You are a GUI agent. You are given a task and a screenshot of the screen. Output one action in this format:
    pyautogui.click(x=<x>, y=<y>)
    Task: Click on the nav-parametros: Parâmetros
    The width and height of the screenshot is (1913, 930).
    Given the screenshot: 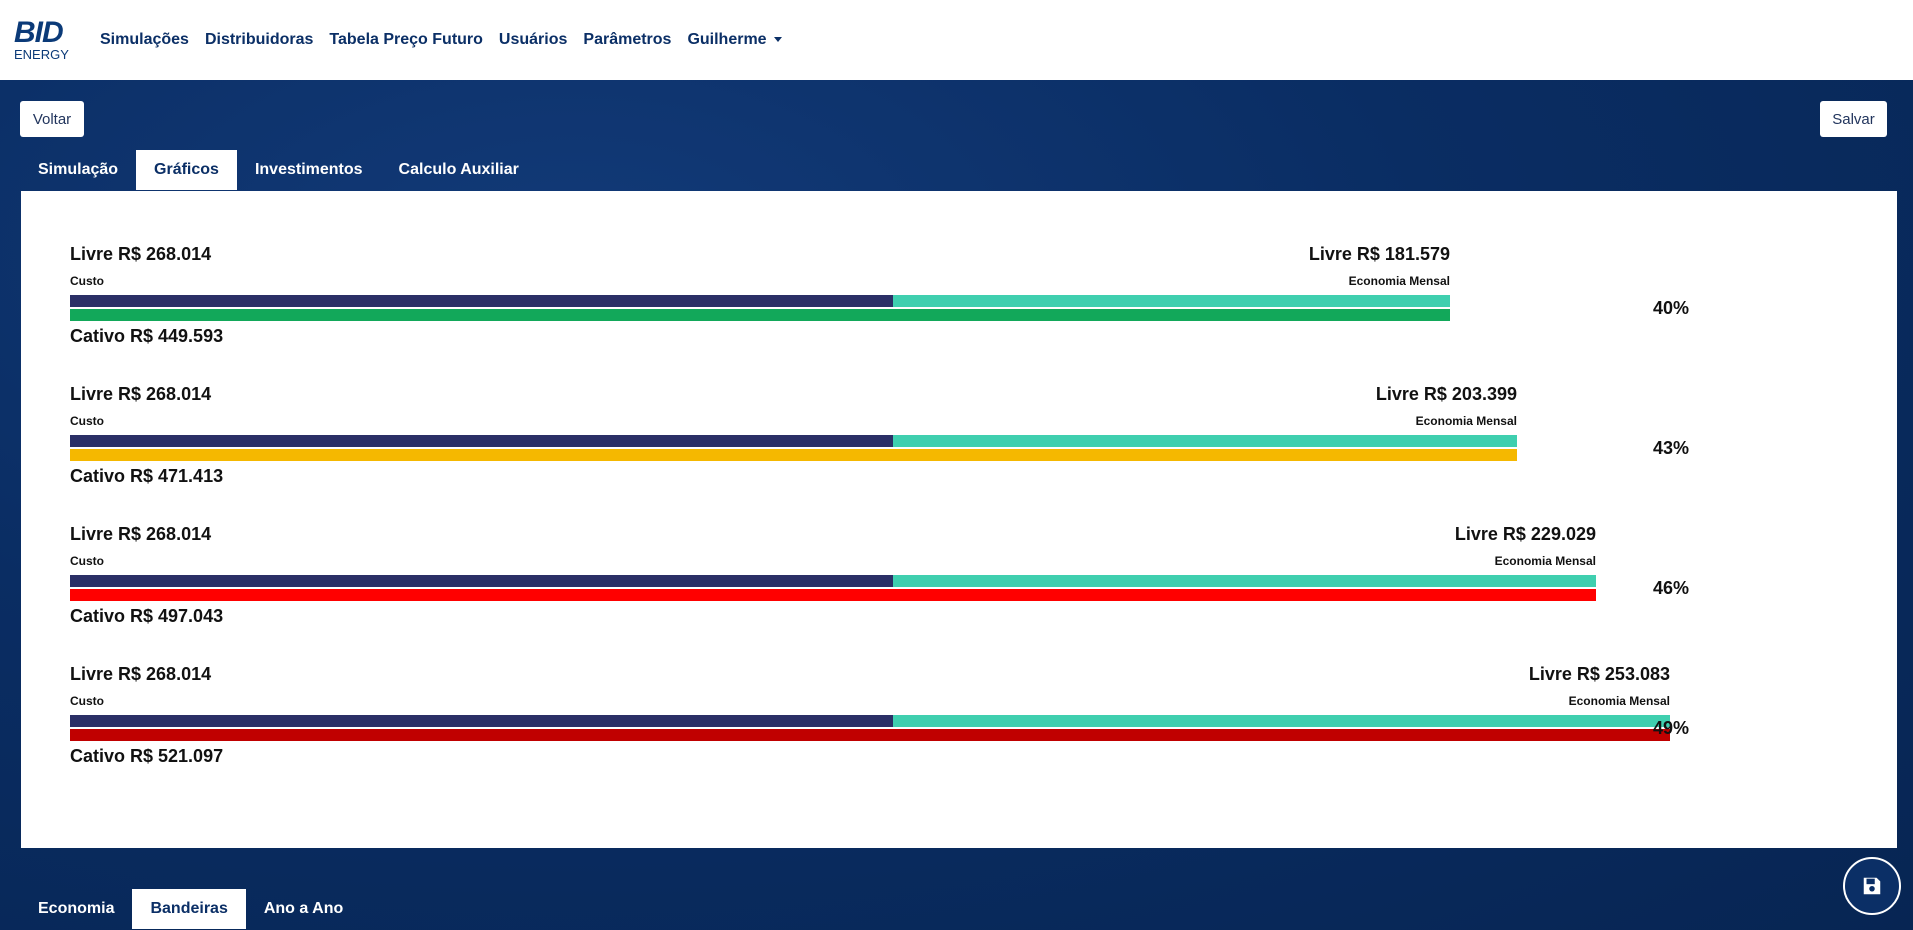 What is the action you would take?
    pyautogui.click(x=627, y=40)
    